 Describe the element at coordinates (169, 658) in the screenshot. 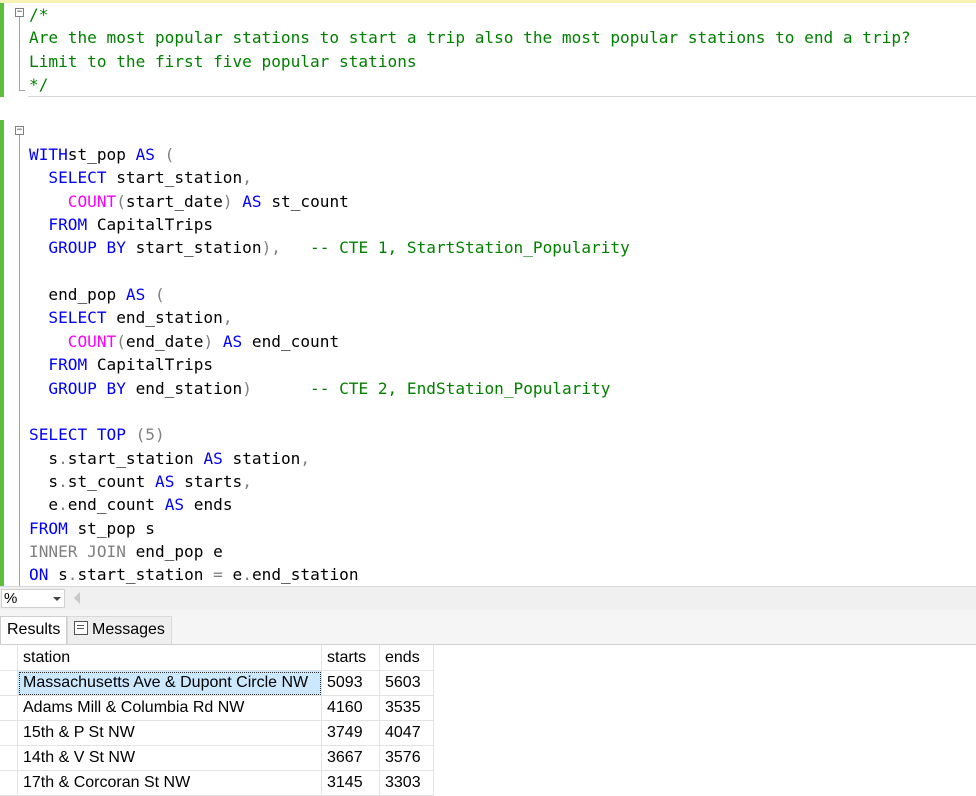

I see `column-header-station: station` at that location.